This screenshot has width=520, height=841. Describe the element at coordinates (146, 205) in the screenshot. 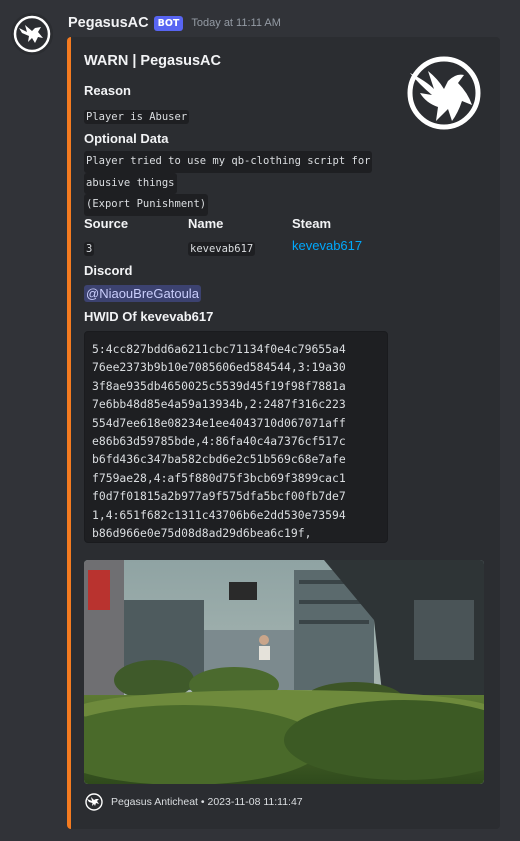

I see `optional-data-line: (Export Punishment)` at that location.